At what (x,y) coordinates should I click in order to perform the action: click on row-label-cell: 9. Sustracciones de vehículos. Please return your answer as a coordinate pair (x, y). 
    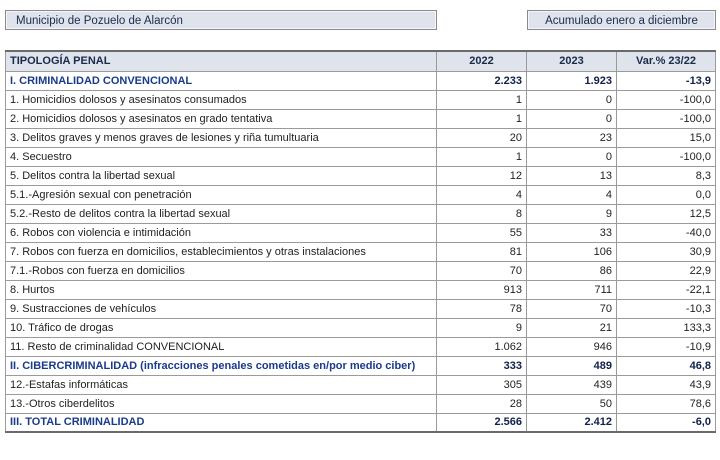
    Looking at the image, I should click on (221, 308).